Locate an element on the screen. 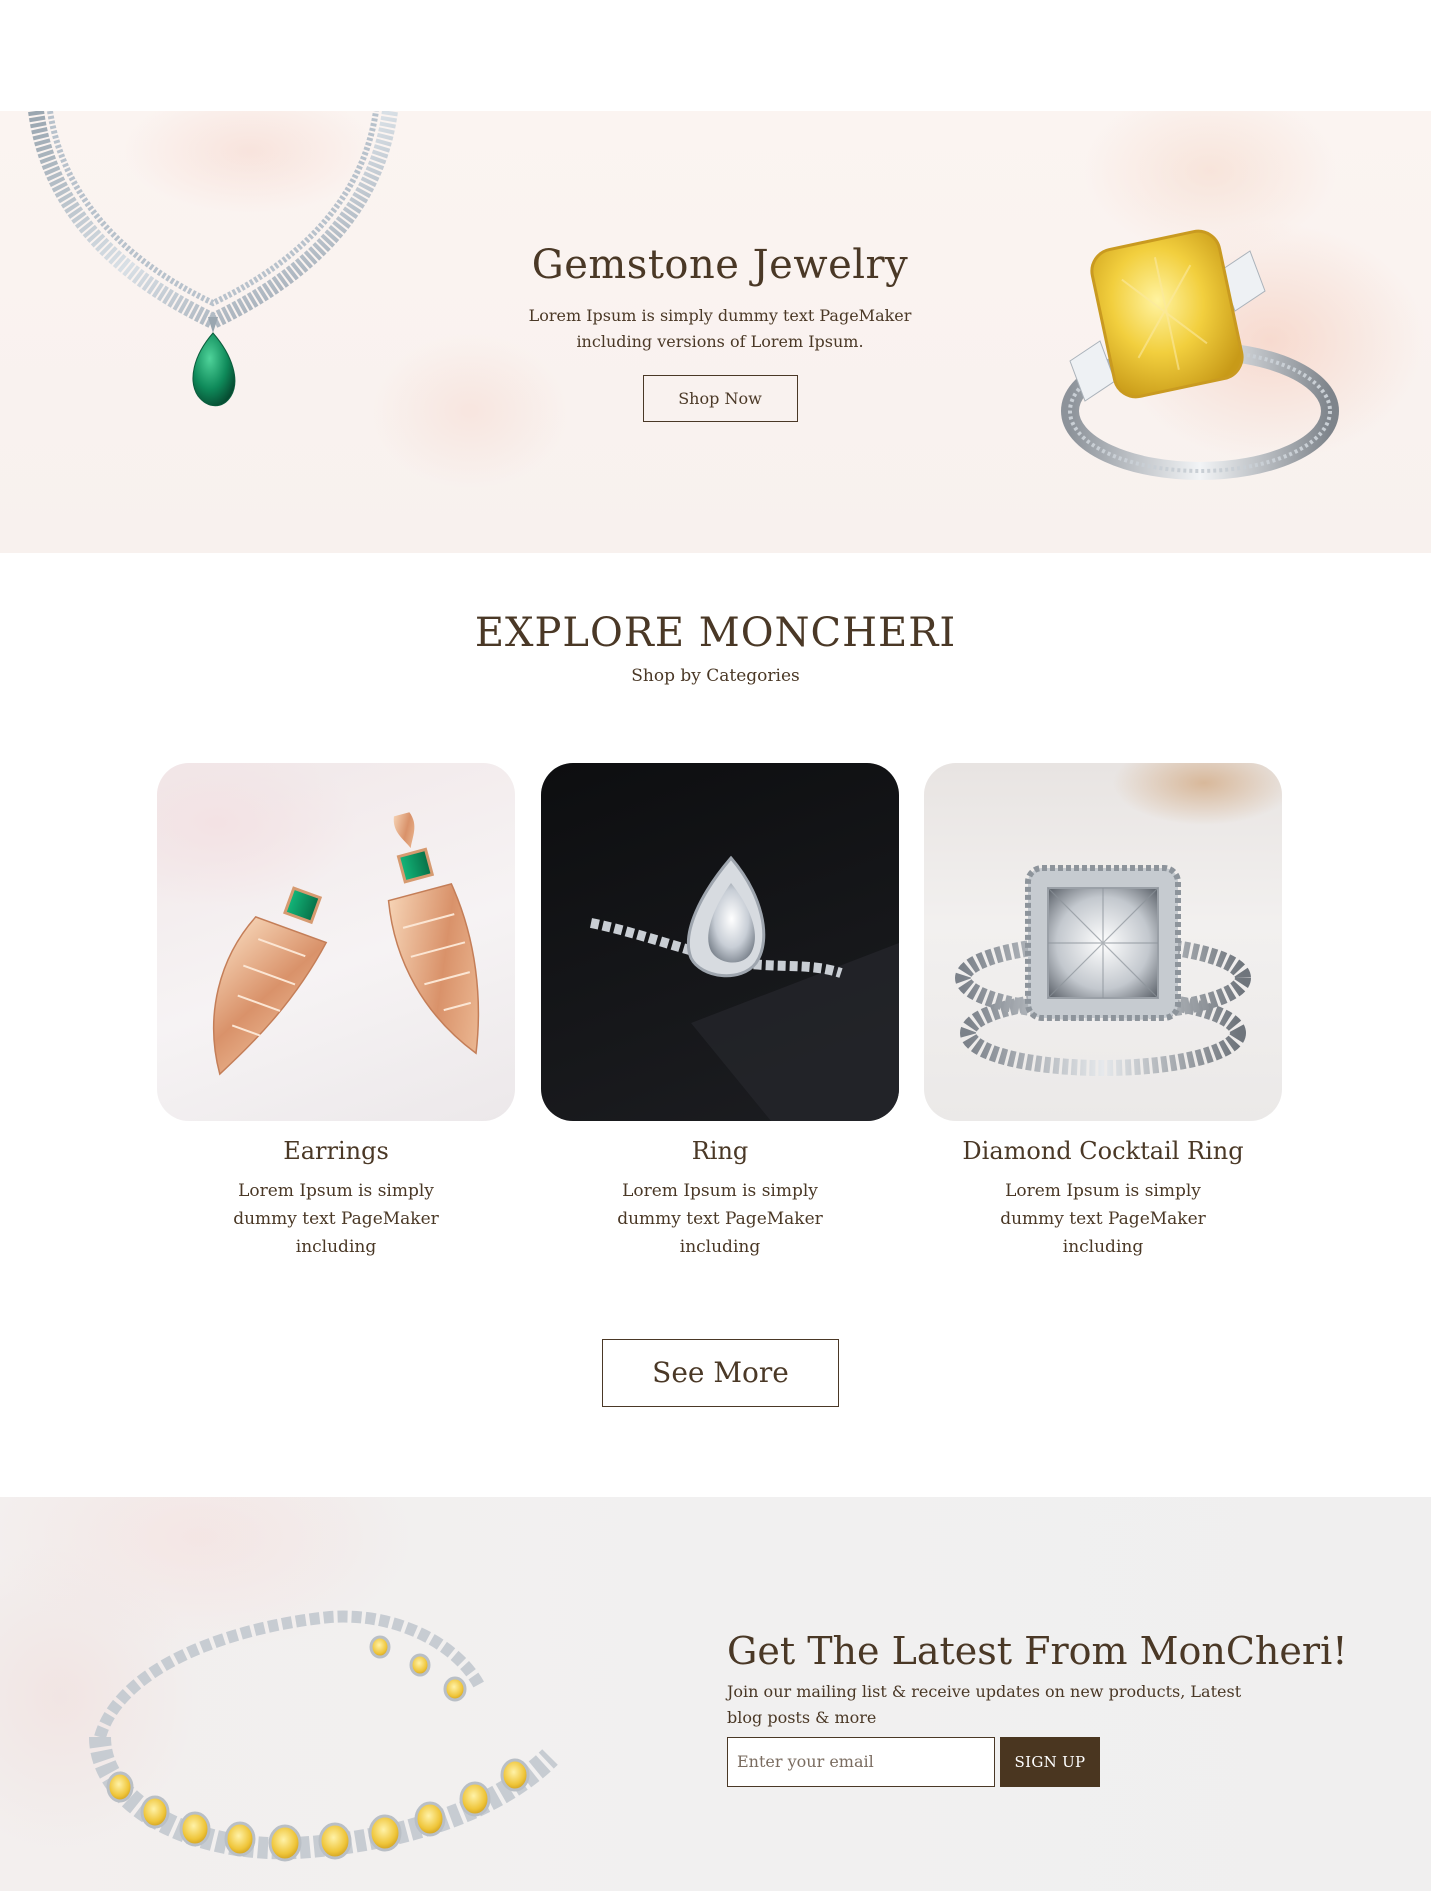 Image resolution: width=1431 pixels, height=1891 pixels. yellow-sapphire-bracelet-image is located at coordinates (323, 1736).